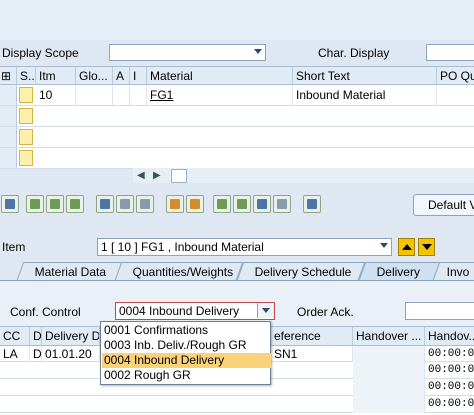  Describe the element at coordinates (121, 76) in the screenshot. I see `col-a: A` at that location.